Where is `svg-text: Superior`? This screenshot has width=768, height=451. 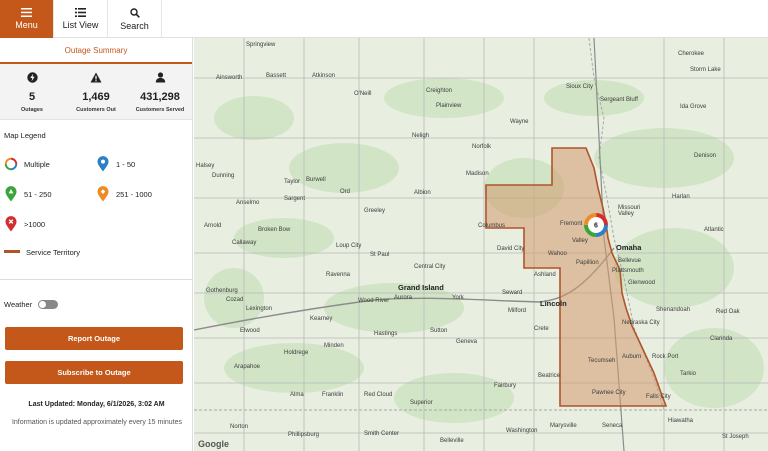 svg-text: Superior is located at coordinates (421, 403).